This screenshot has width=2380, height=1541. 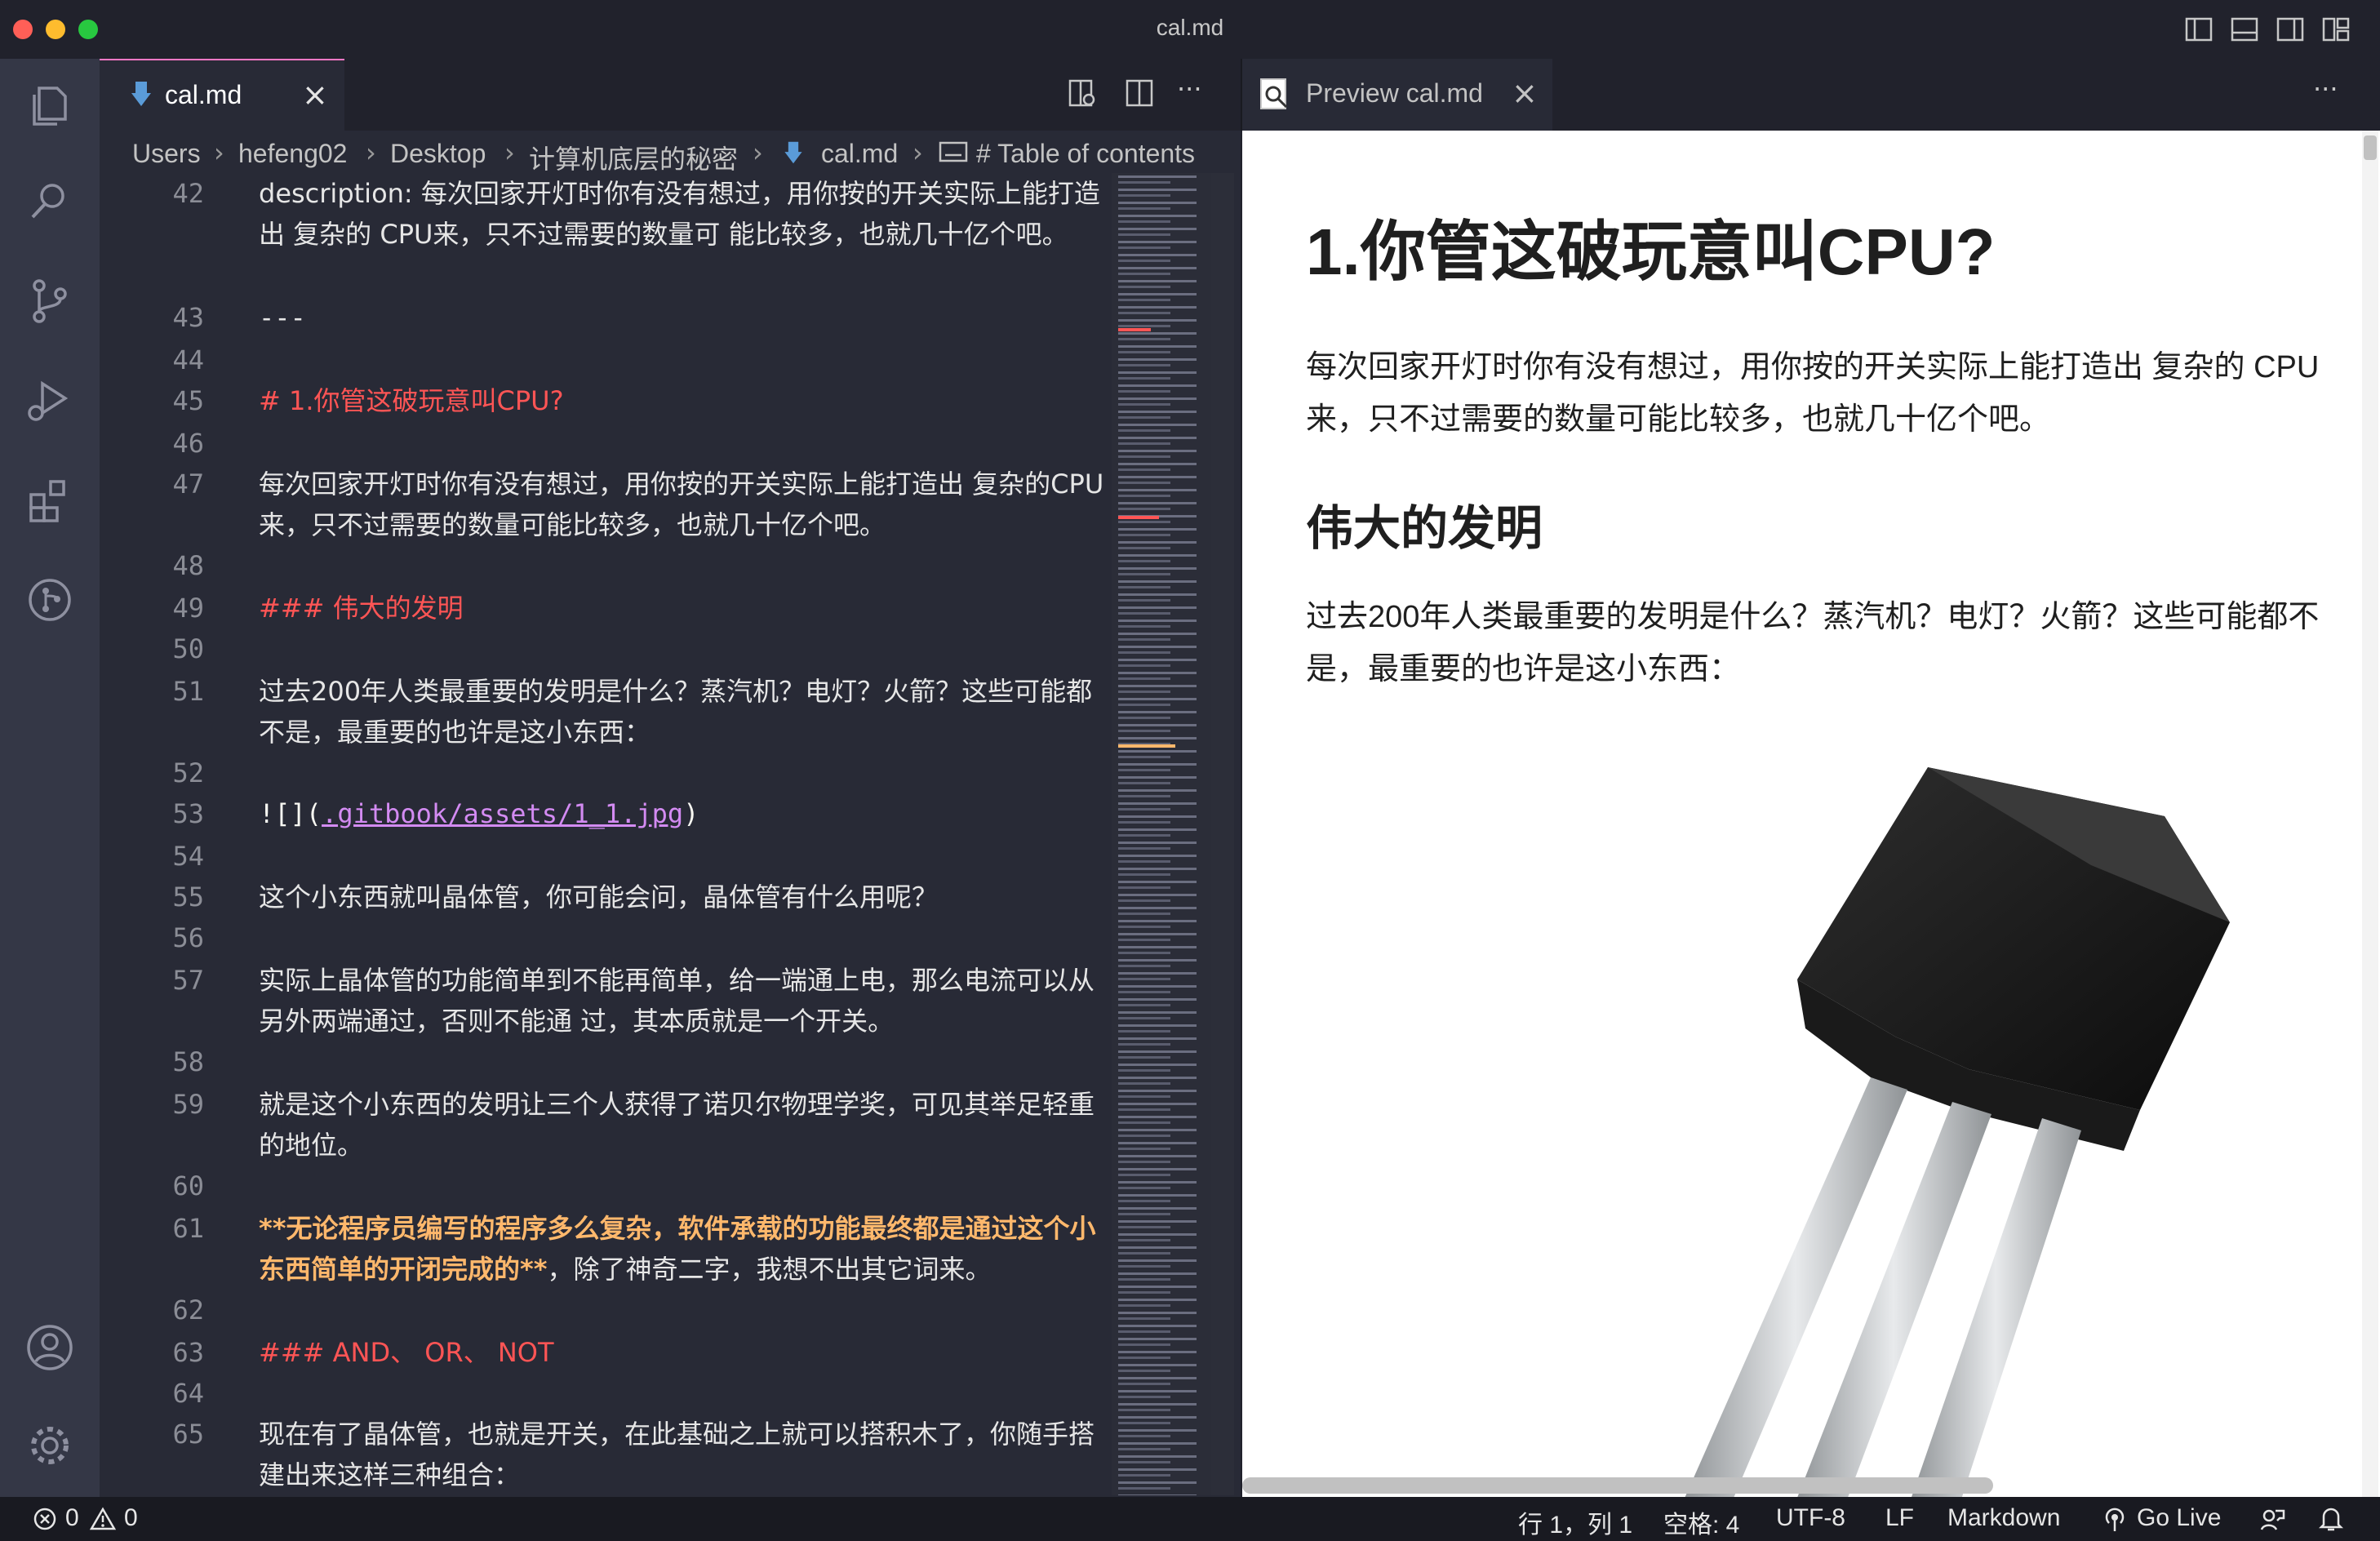 I want to click on code-line-heading: ### AND、 OR、 NOT, so click(x=683, y=1352).